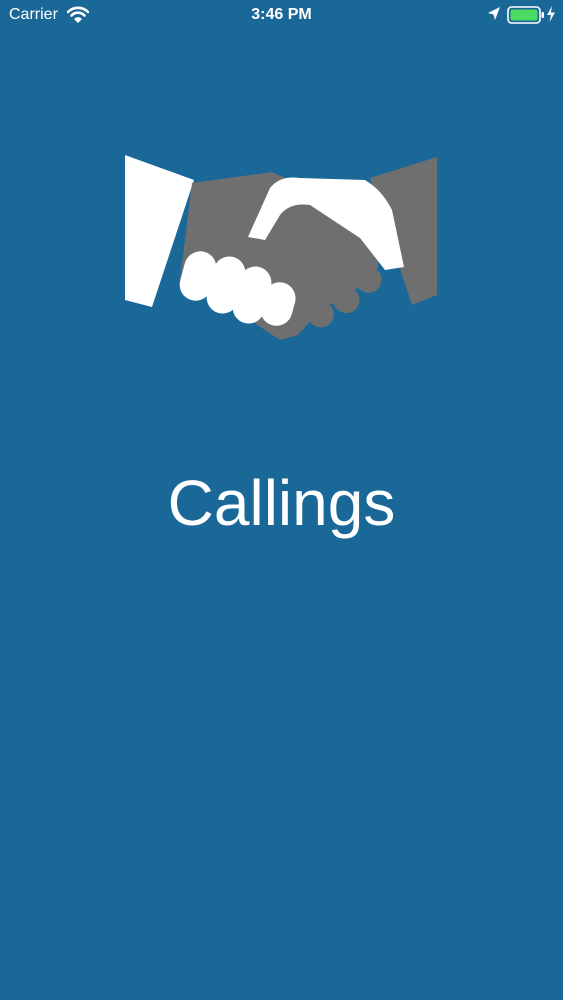 This screenshot has width=563, height=1000. What do you see at coordinates (494, 16) in the screenshot?
I see `location-arrow-icon` at bounding box center [494, 16].